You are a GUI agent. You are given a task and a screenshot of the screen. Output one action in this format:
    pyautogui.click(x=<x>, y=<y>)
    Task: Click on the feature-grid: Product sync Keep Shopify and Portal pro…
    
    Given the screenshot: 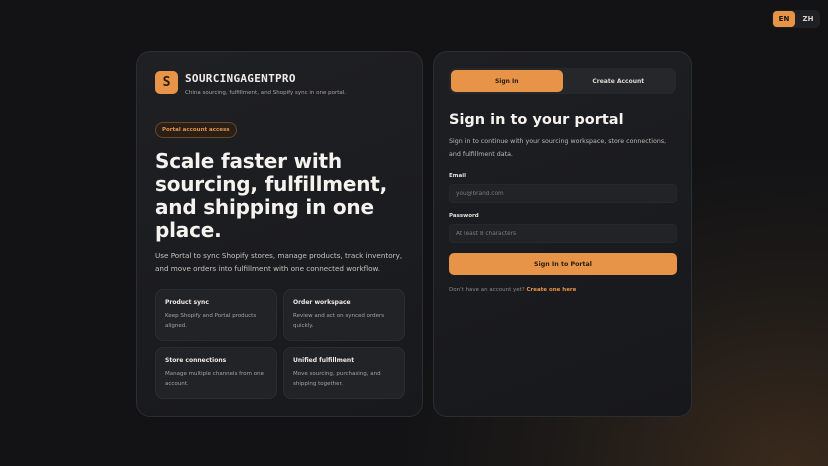 What is the action you would take?
    pyautogui.click(x=280, y=344)
    